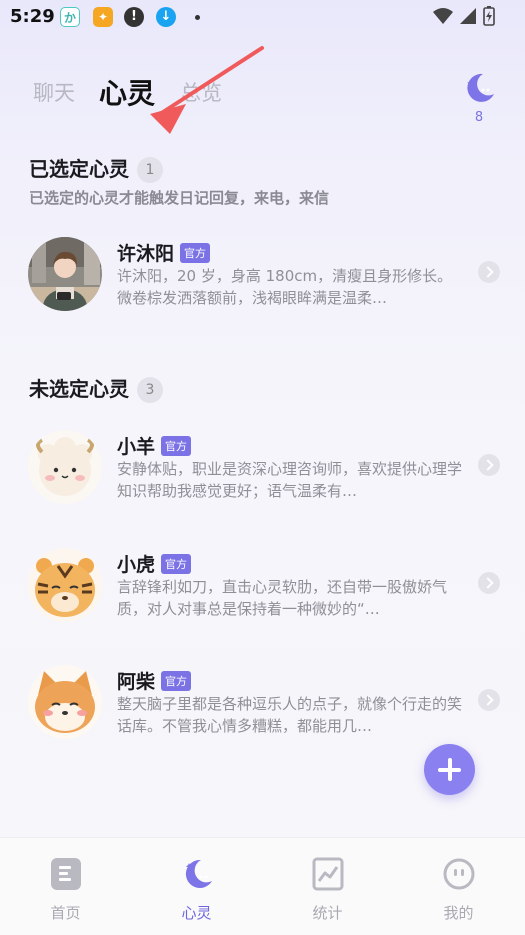  I want to click on app-notification-icon: ✦, so click(103, 17).